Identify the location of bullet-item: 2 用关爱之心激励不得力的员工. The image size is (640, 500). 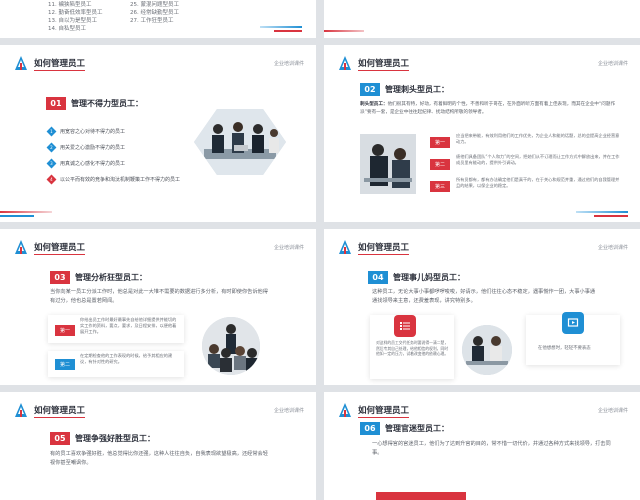
(86, 147).